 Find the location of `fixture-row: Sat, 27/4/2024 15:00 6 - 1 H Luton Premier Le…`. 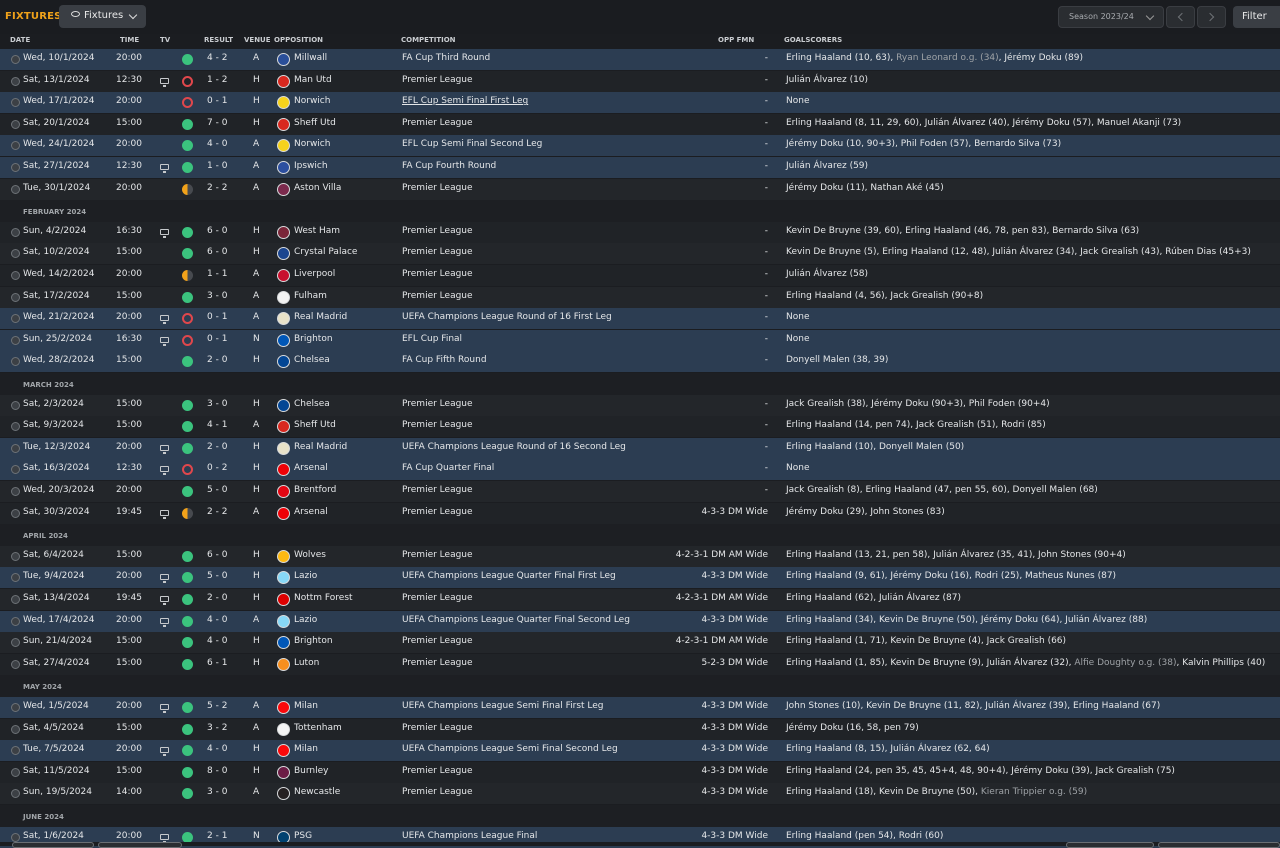

fixture-row: Sat, 27/4/2024 15:00 6 - 1 H Luton Premier Le… is located at coordinates (640, 664).